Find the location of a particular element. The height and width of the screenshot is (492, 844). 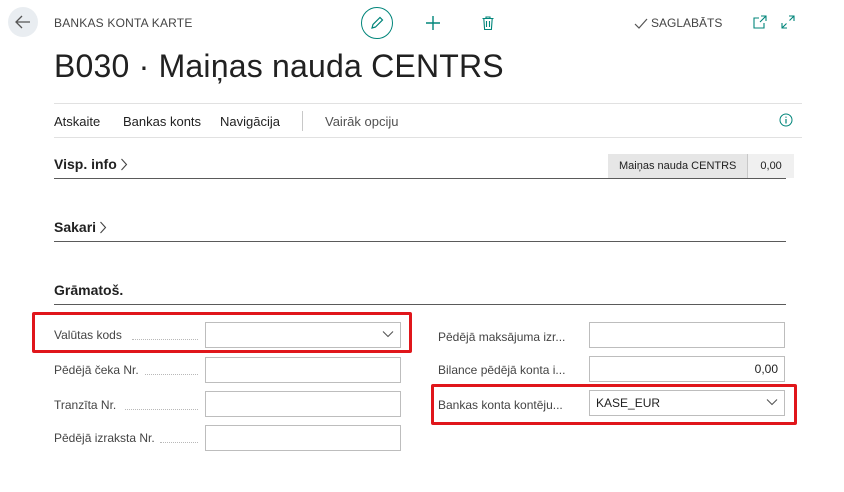

section-general-header: Visp. info is located at coordinates (91, 164).